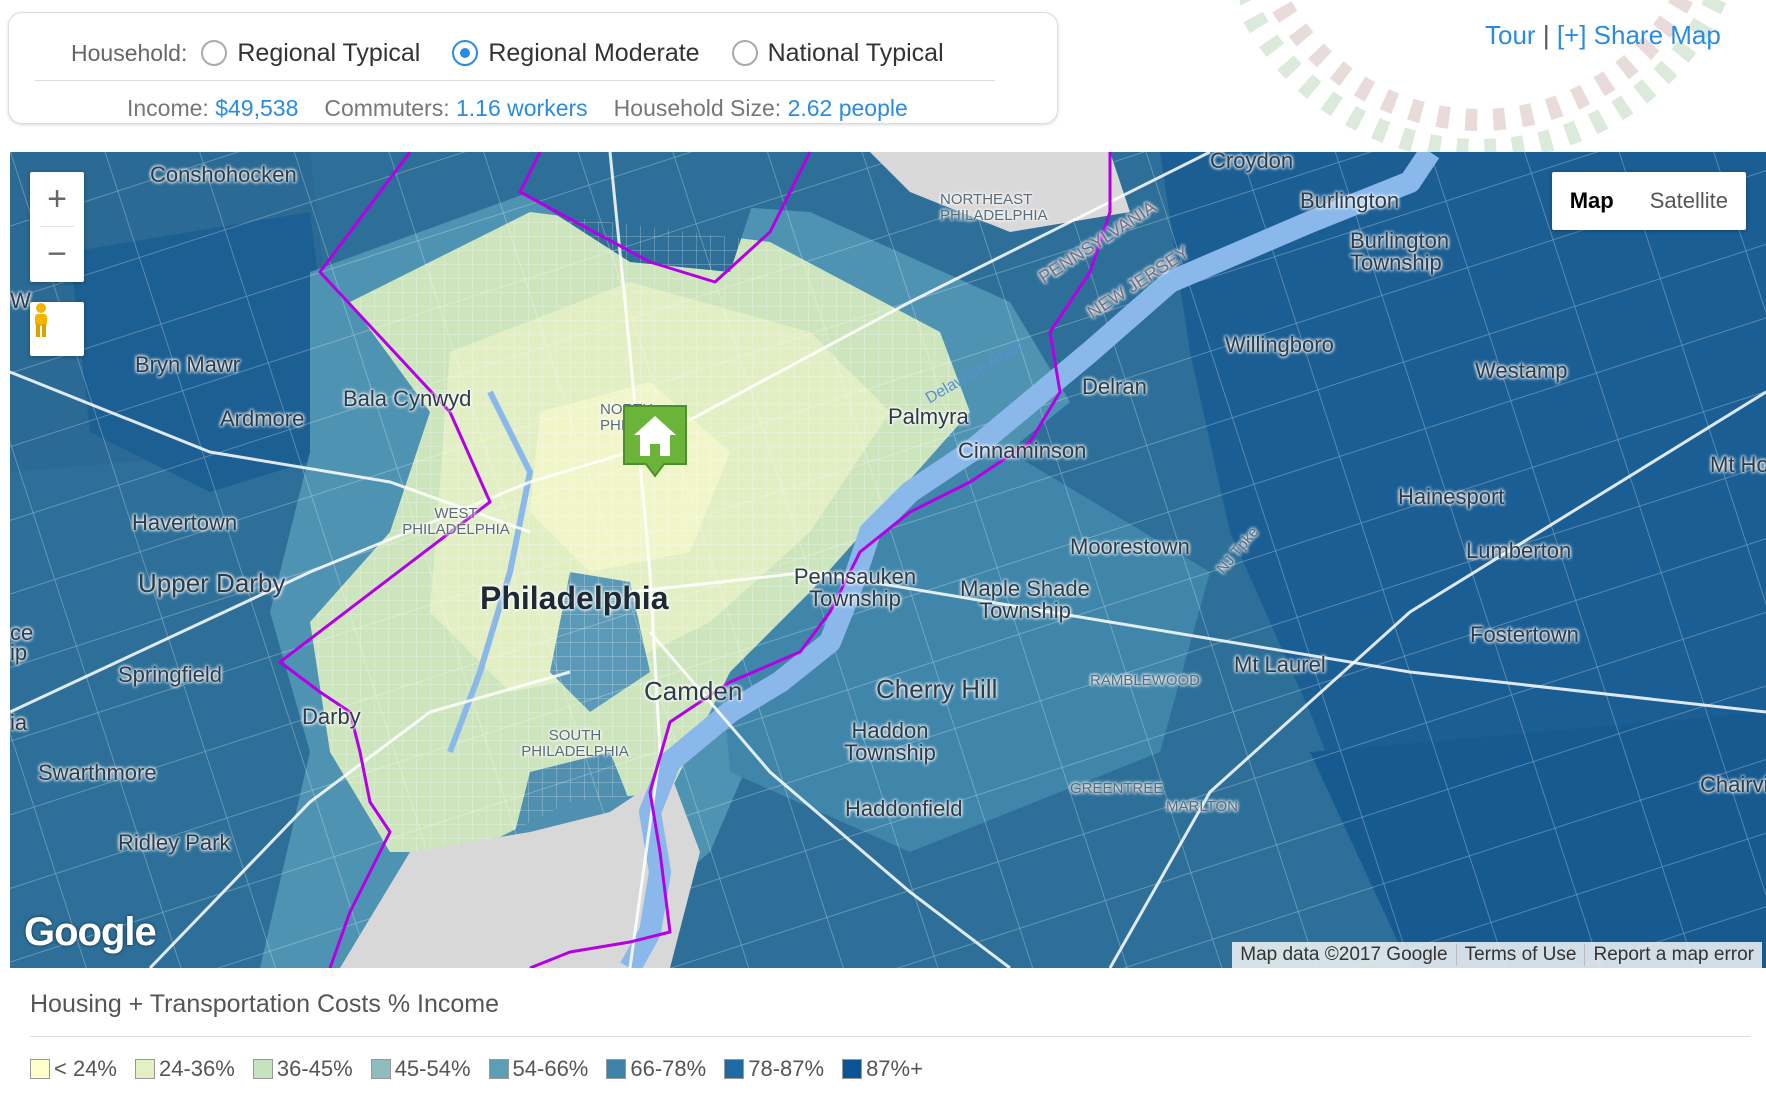  What do you see at coordinates (1344, 954) in the screenshot?
I see `map-data-credit: Map data ©2017 Google` at bounding box center [1344, 954].